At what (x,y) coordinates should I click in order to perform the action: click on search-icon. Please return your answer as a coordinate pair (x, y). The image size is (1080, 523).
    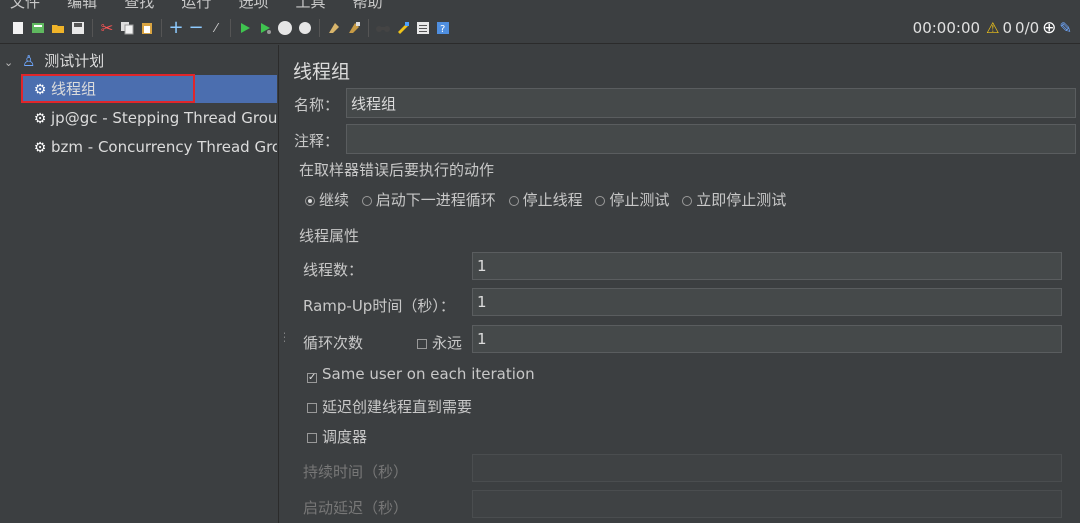
    Looking at the image, I should click on (383, 28).